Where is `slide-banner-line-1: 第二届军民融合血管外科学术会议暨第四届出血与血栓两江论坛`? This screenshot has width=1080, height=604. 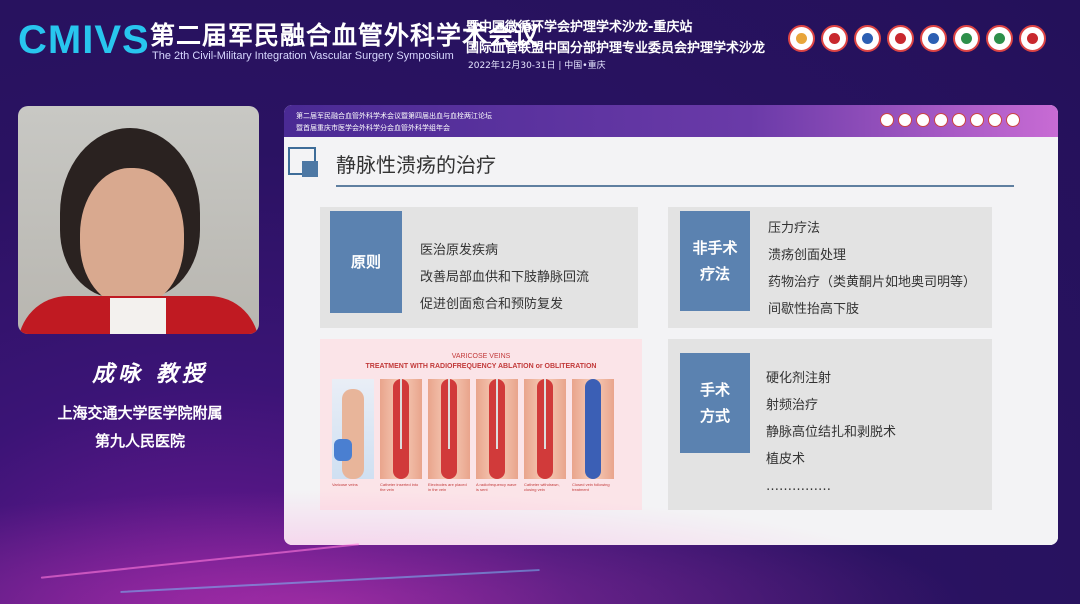 slide-banner-line-1: 第二届军民融合血管外科学术会议暨第四届出血与血栓两江论坛 is located at coordinates (394, 116).